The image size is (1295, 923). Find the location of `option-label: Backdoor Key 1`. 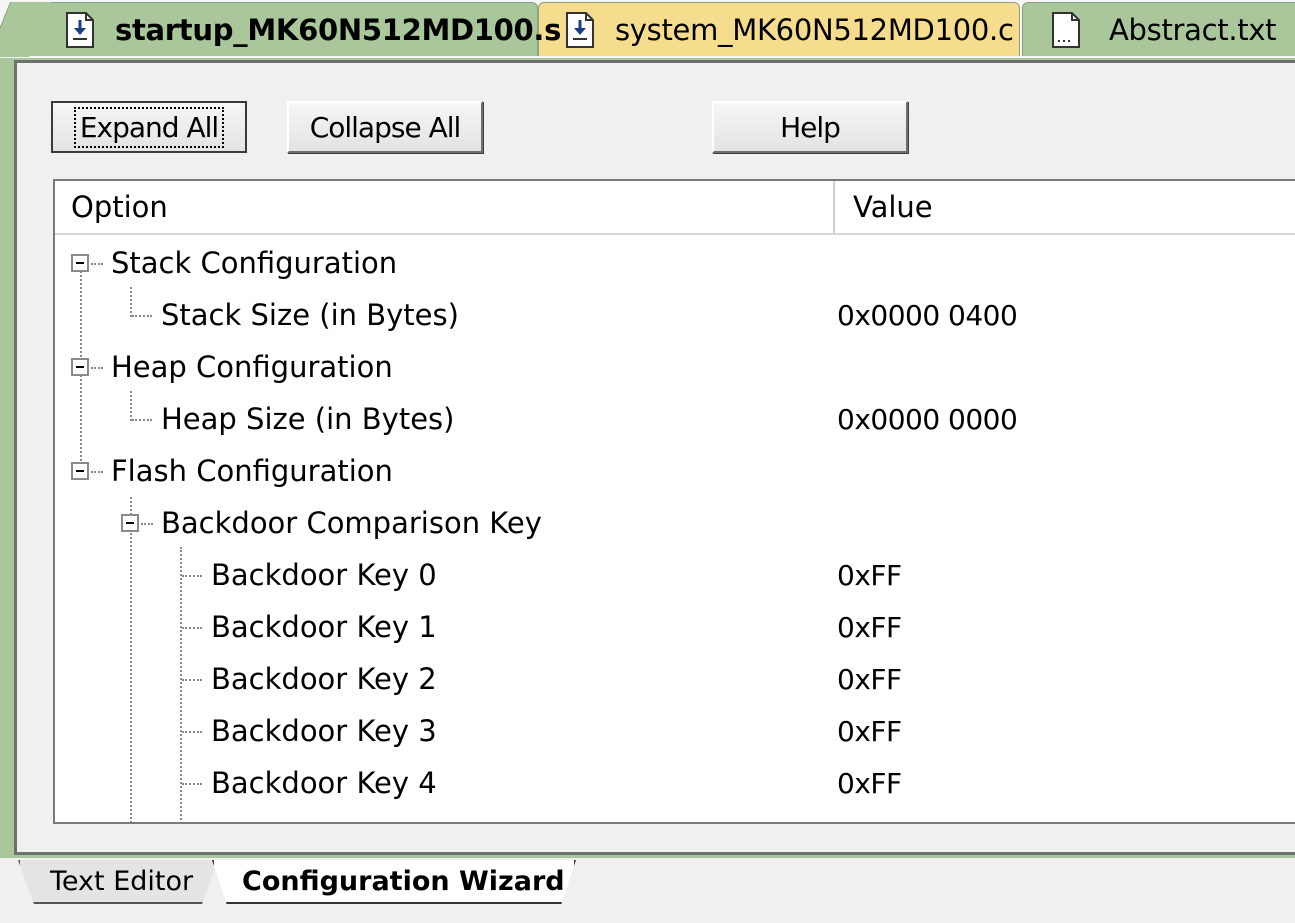

option-label: Backdoor Key 1 is located at coordinates (324, 627).